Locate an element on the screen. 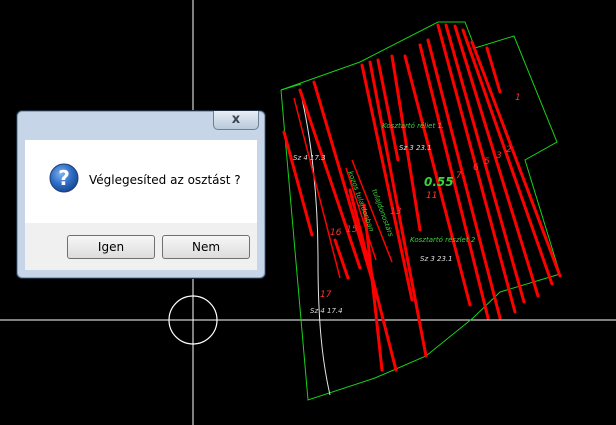  parcel-label-7: 7 is located at coordinates (459, 176).